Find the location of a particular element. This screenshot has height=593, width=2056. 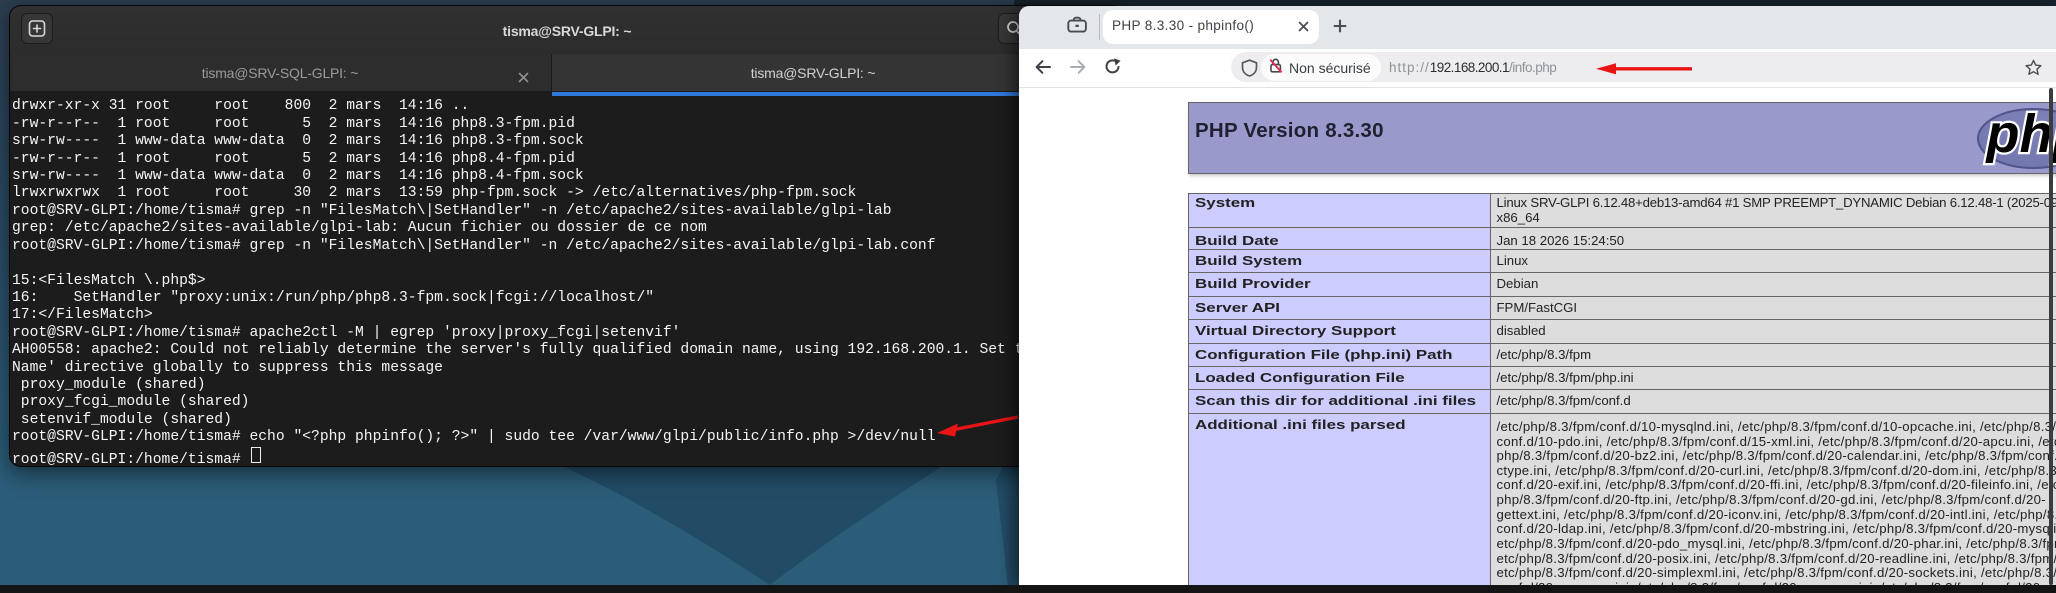

svg-text: php is located at coordinates (2020, 136).